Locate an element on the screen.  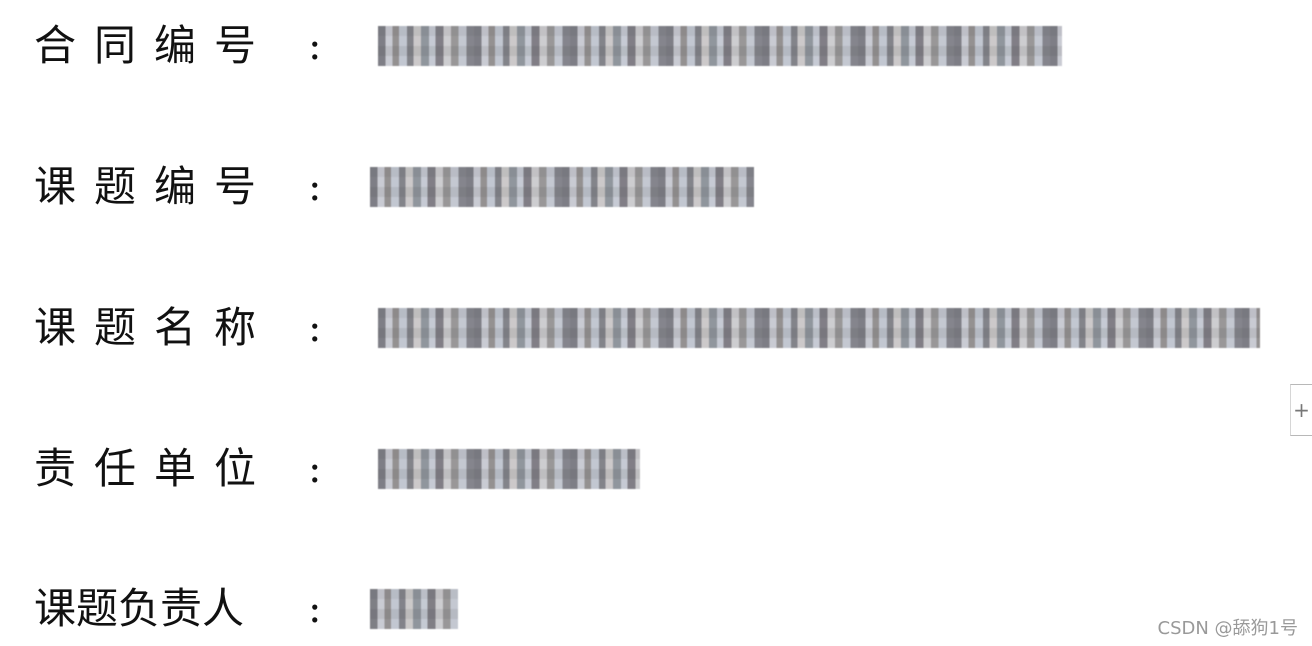
field-label: 责任单位 is located at coordinates (154, 468).